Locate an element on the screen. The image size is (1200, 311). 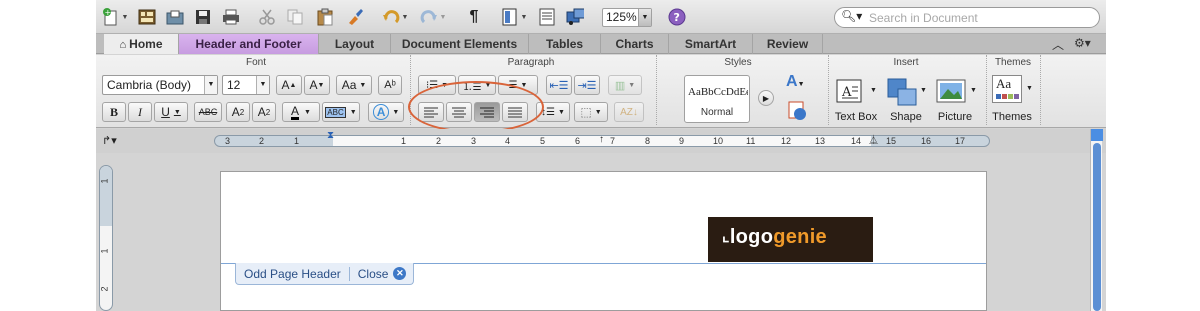
collapse-ribbon-icon: ︿ is located at coordinates (1058, 44).